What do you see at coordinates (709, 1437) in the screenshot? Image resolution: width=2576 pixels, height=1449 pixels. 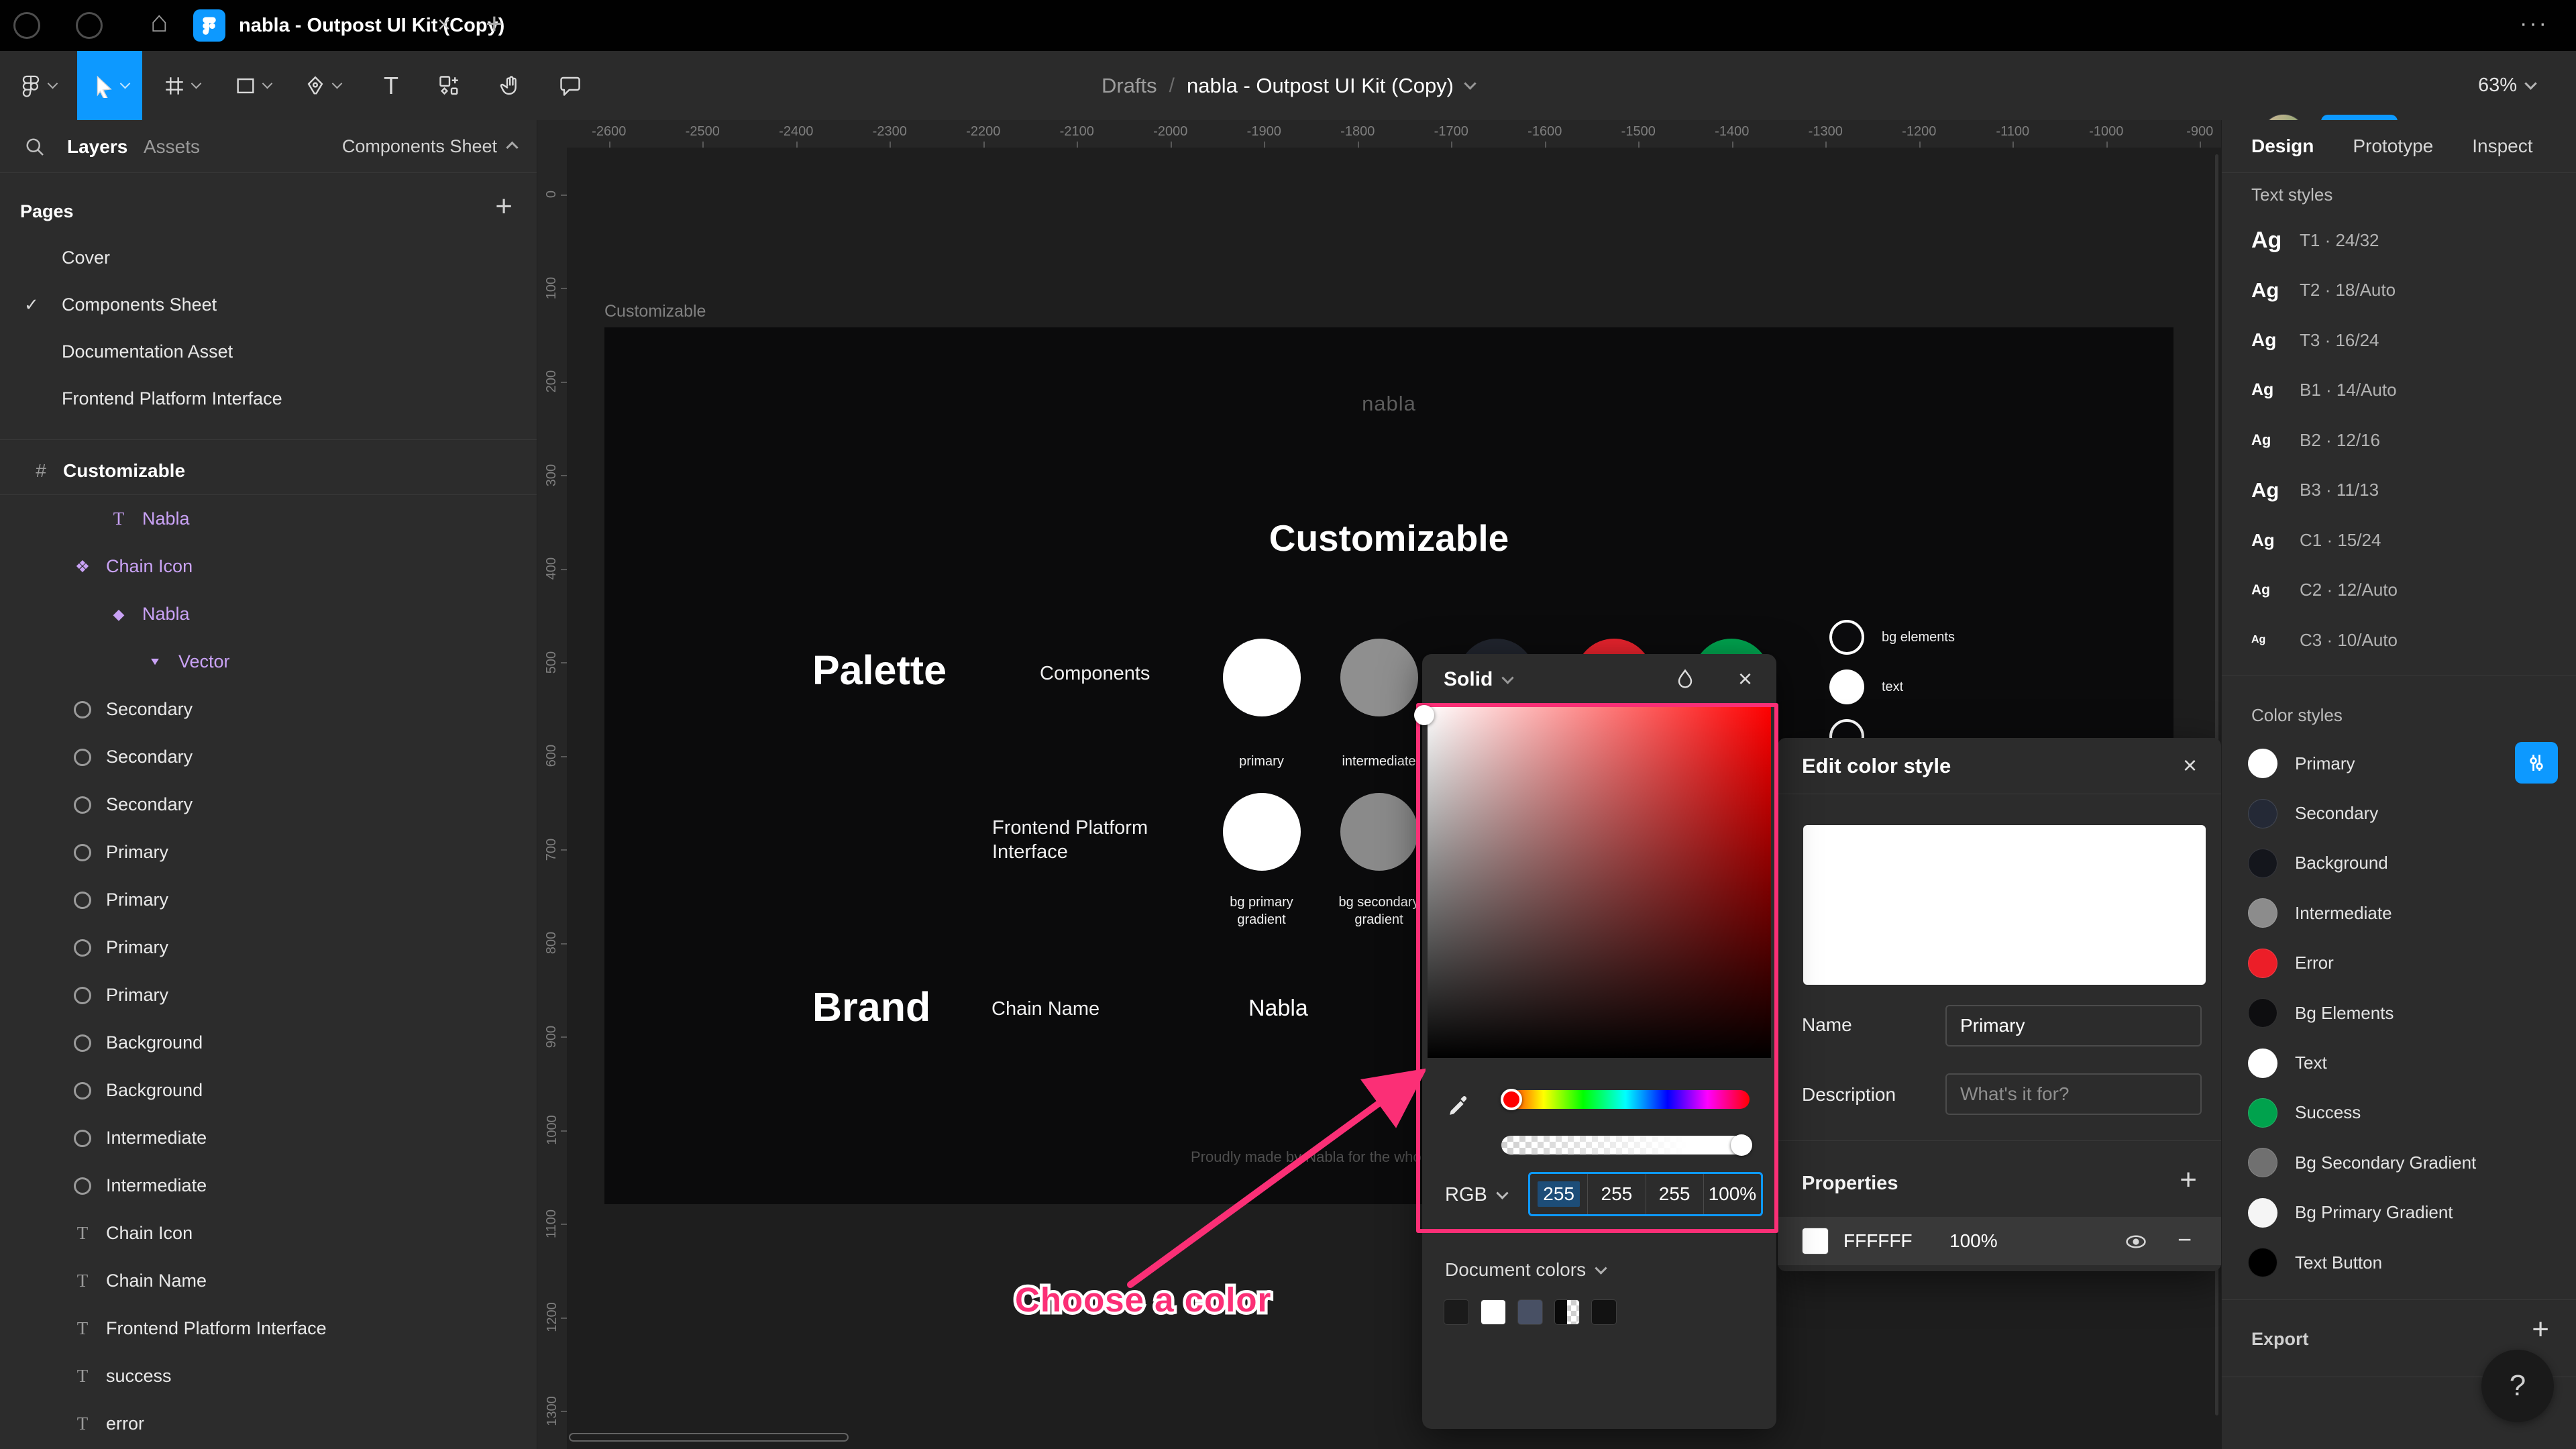 I see `horizontal-scrollbar` at bounding box center [709, 1437].